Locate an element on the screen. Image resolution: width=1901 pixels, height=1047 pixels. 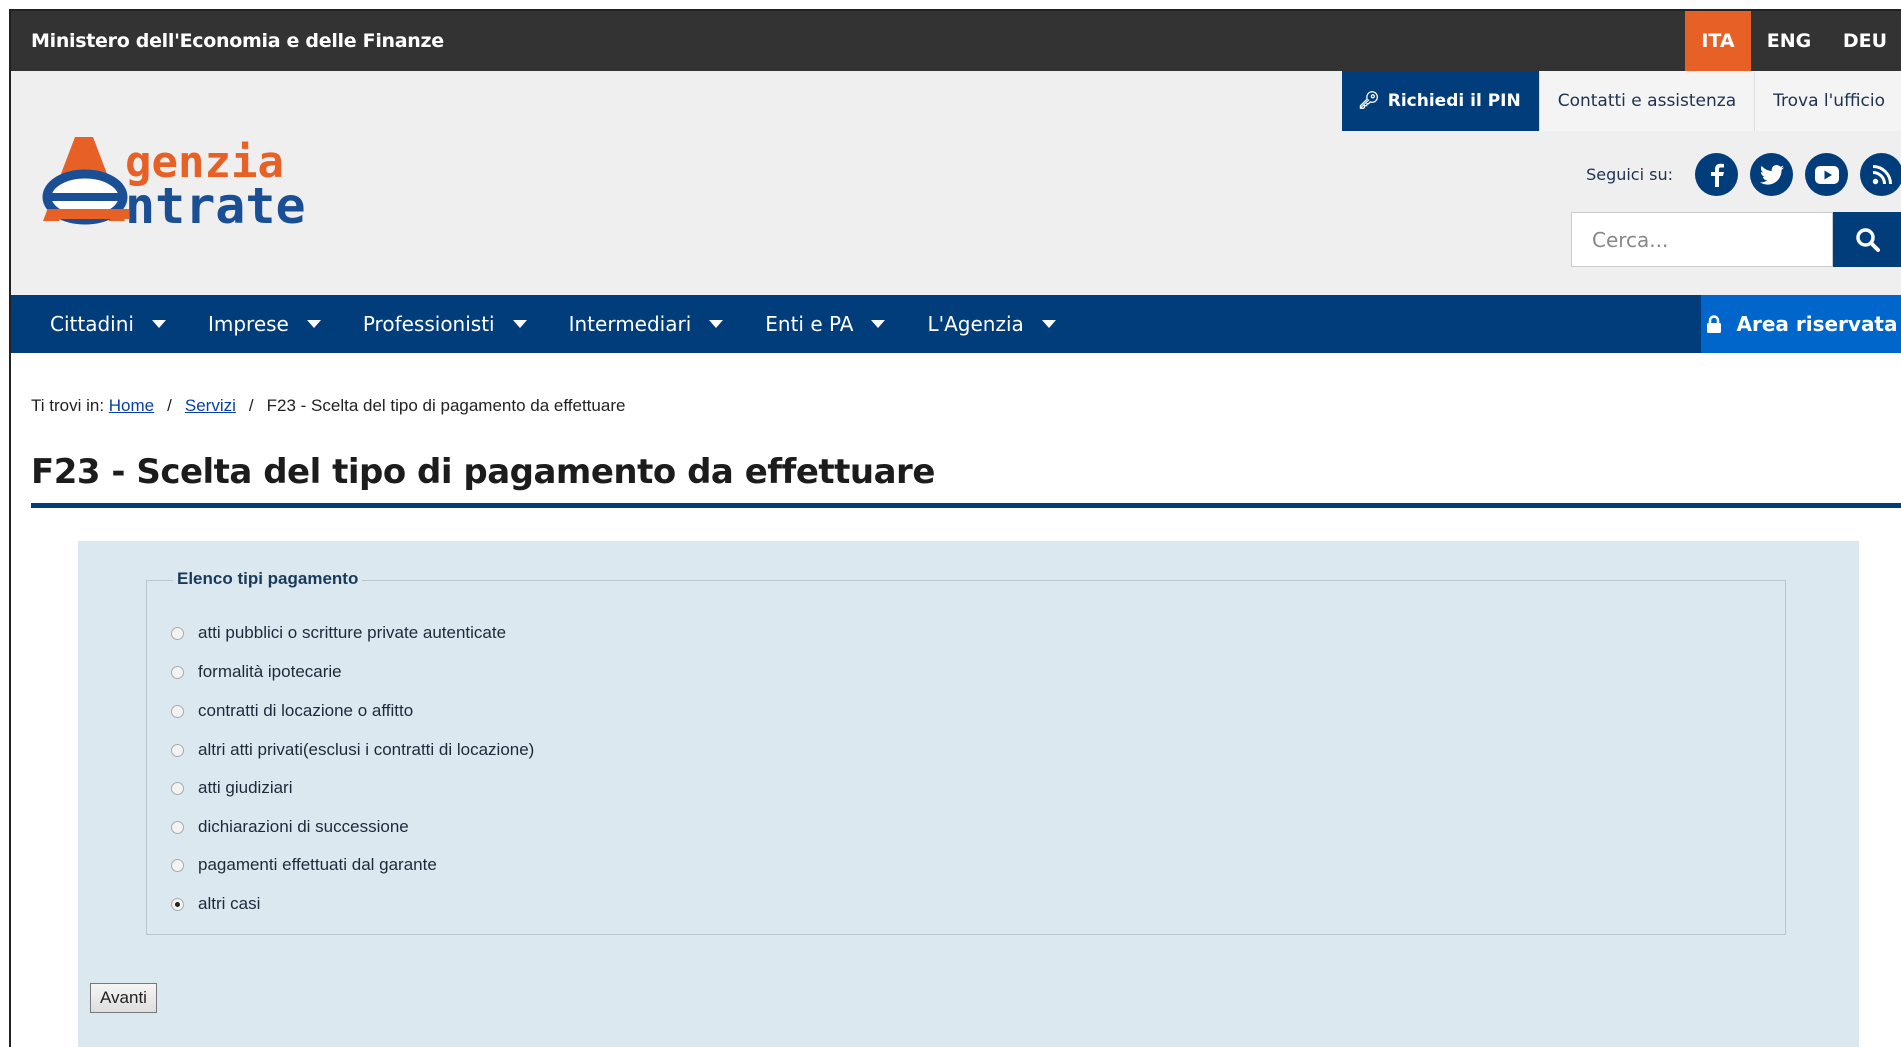
lang-eng: ENG is located at coordinates (1789, 41).